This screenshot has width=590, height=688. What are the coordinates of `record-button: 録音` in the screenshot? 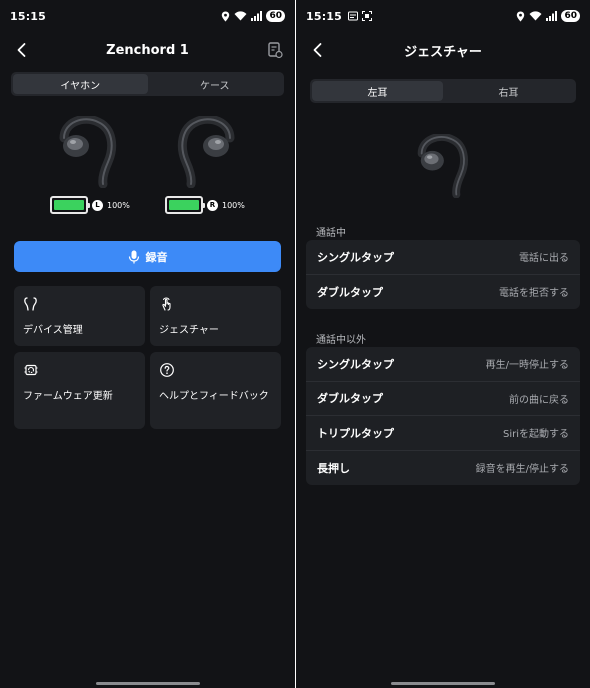 It's located at (147, 256).